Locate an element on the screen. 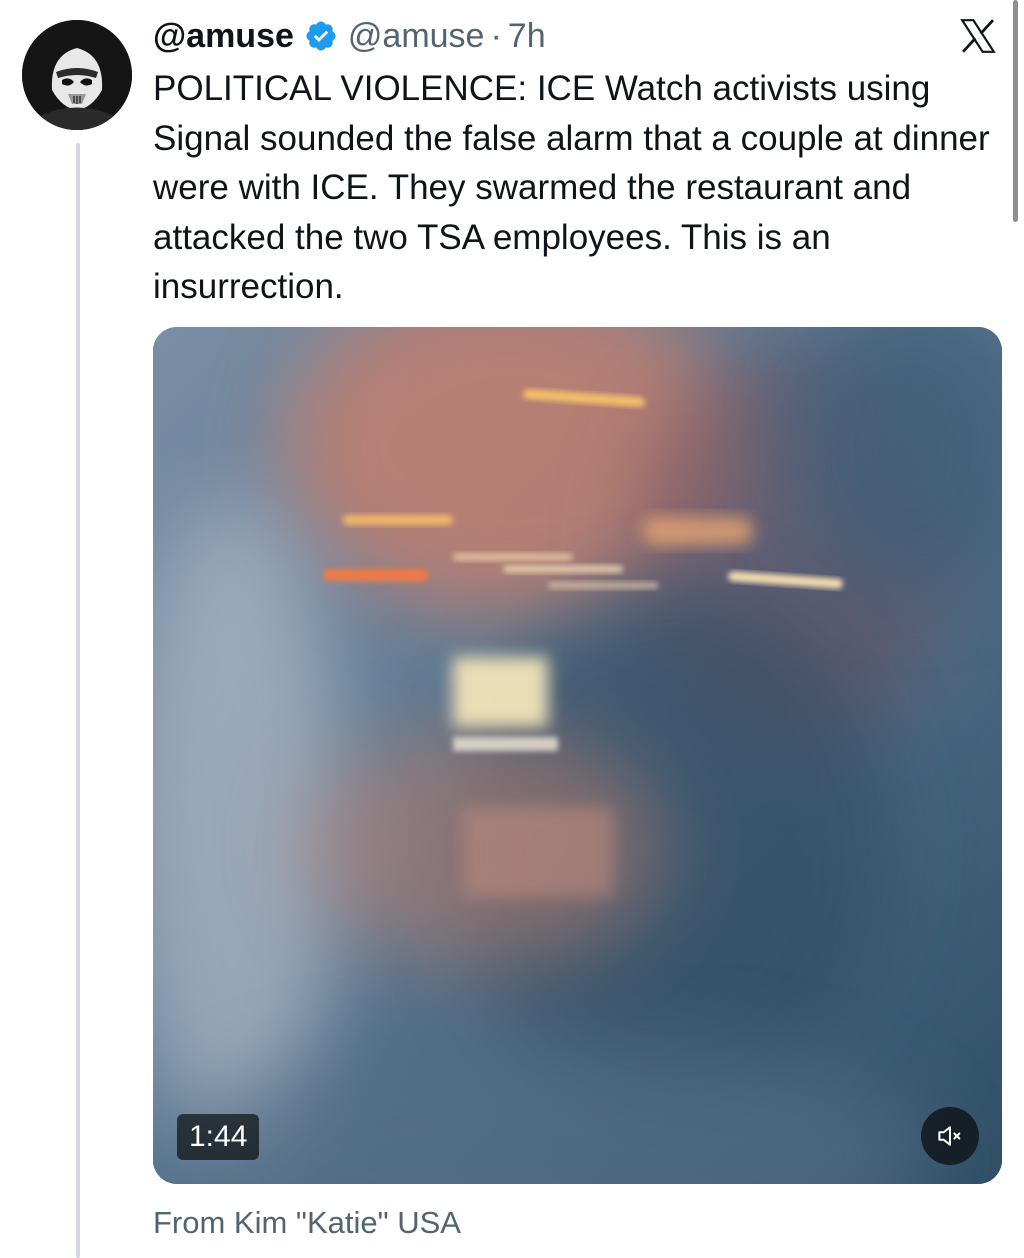 The height and width of the screenshot is (1258, 1024). avatar is located at coordinates (77, 75).